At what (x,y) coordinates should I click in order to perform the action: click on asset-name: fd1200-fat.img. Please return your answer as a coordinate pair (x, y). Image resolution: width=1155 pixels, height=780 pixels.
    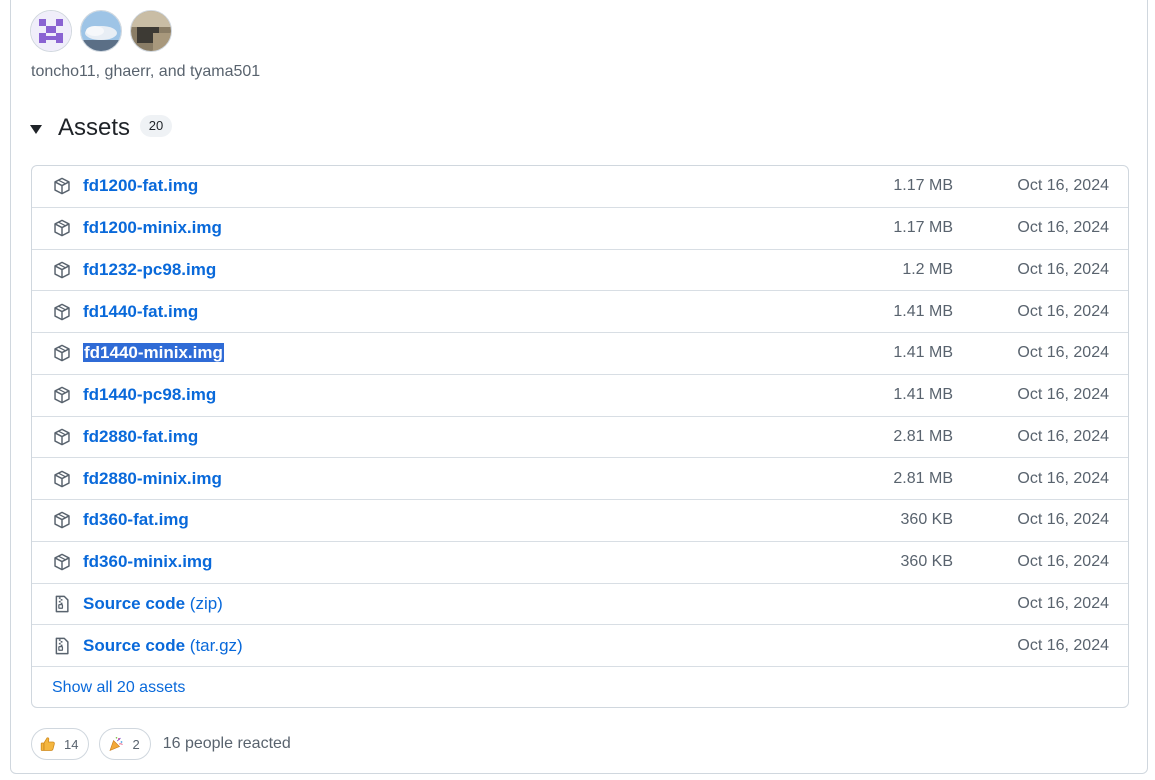
    Looking at the image, I should click on (141, 186).